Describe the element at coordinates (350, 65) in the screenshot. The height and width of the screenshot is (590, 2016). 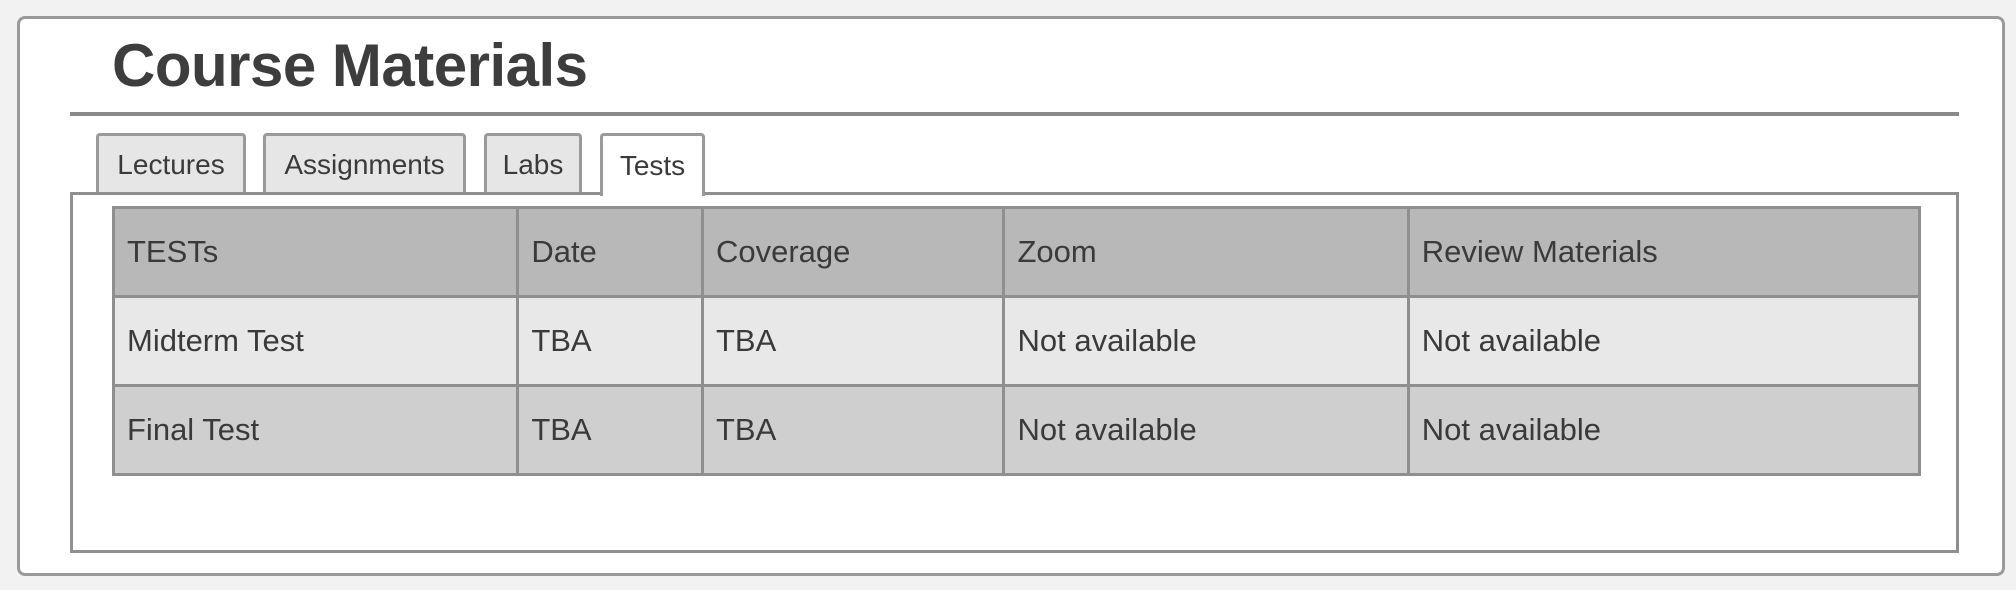
I see `page-title: Course Materials` at that location.